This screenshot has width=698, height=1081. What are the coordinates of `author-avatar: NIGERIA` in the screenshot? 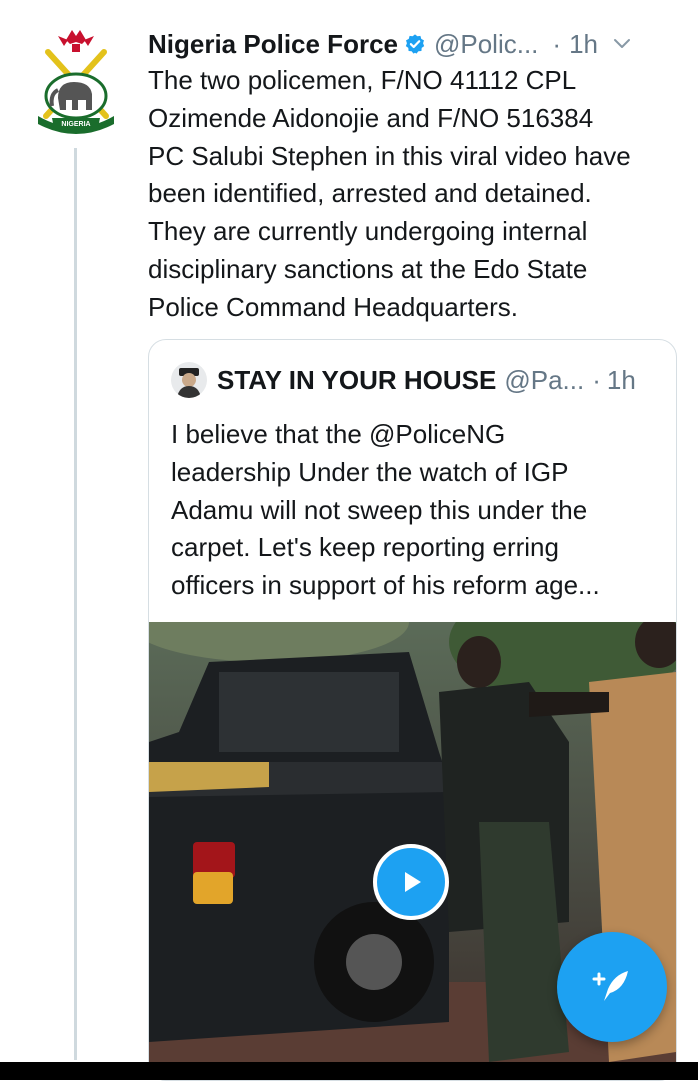 It's located at (76, 79).